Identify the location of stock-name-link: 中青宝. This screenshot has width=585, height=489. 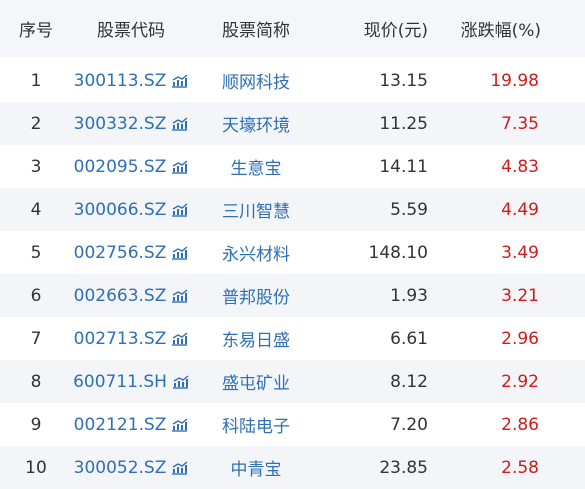
(256, 467).